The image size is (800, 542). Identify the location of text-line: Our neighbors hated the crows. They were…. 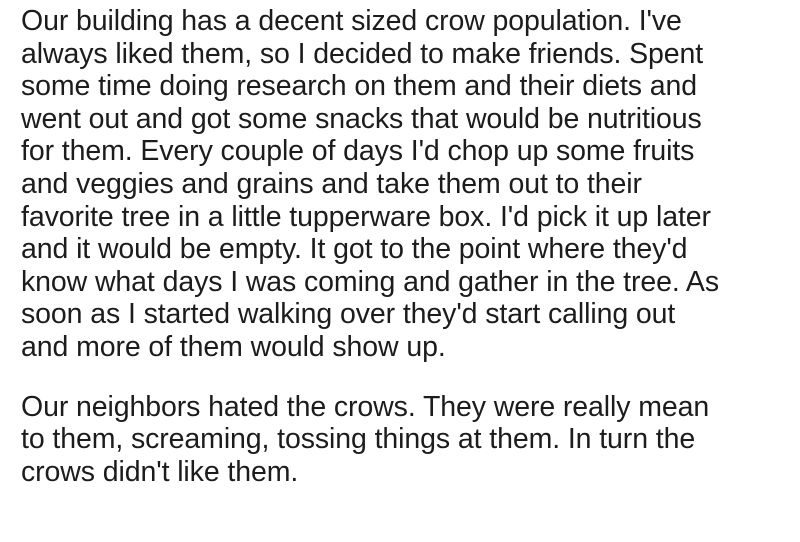
(365, 406).